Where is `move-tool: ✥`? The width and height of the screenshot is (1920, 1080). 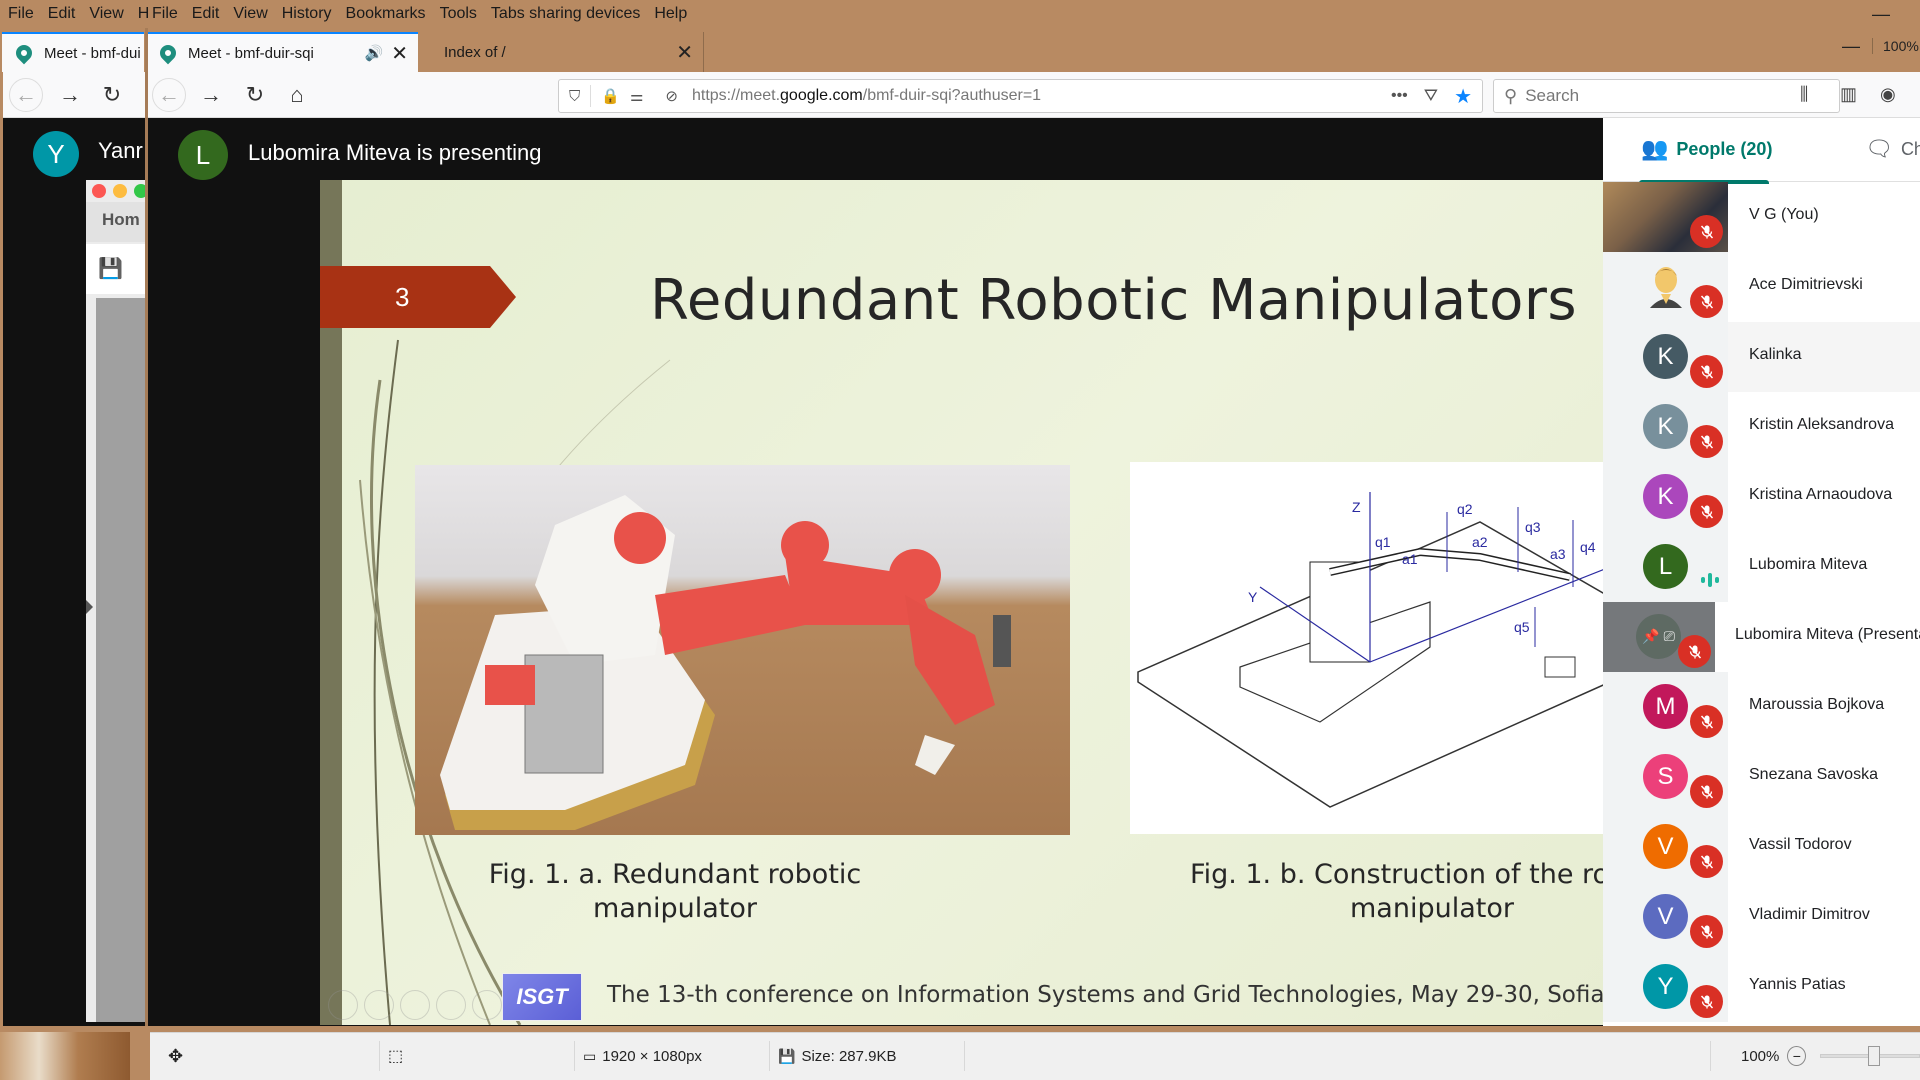 move-tool: ✥ is located at coordinates (270, 1056).